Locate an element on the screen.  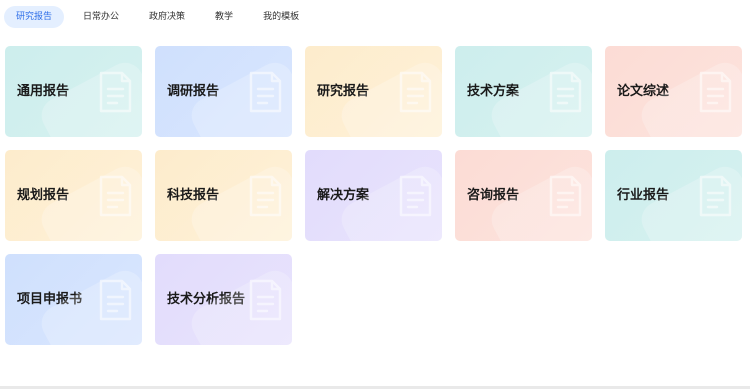
template-card: 研究报告 is located at coordinates (373, 91).